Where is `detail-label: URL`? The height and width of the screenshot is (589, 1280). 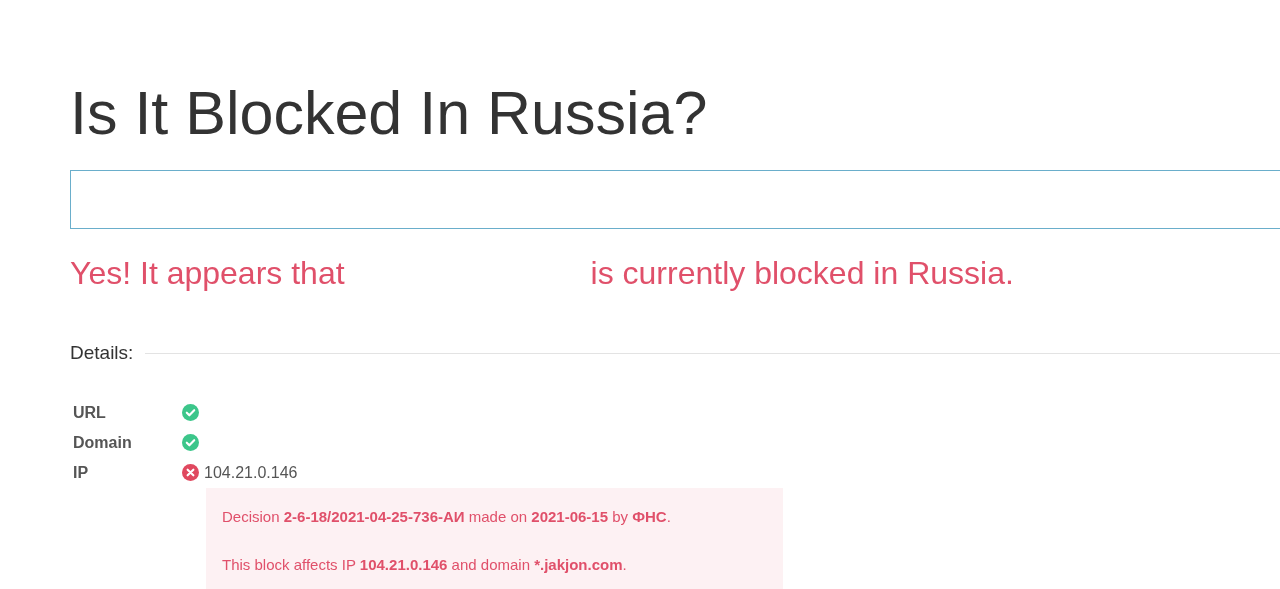 detail-label: URL is located at coordinates (89, 412).